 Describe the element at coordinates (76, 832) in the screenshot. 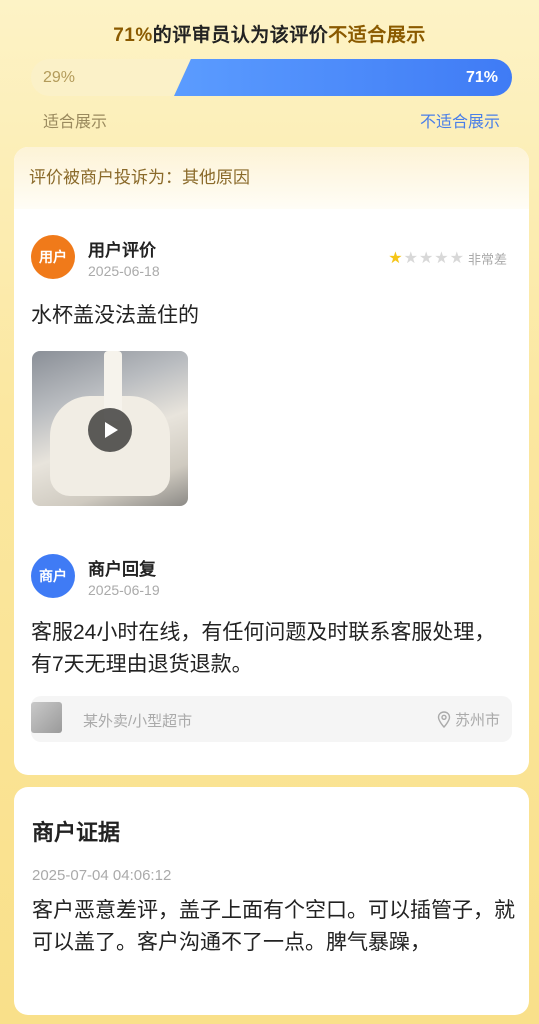

I see `evidence-title: 商户证据` at that location.